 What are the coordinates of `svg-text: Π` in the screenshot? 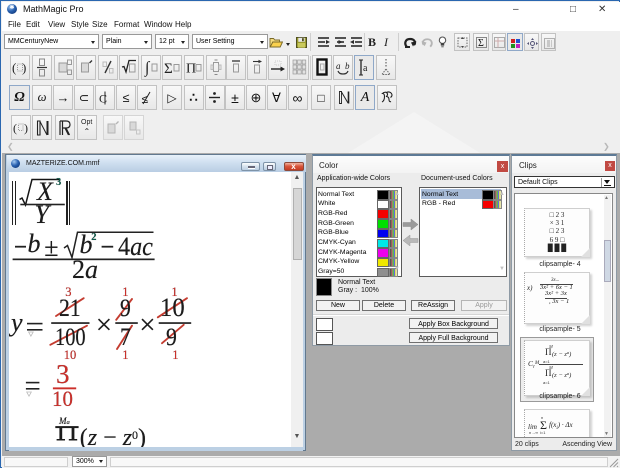 It's located at (191, 69).